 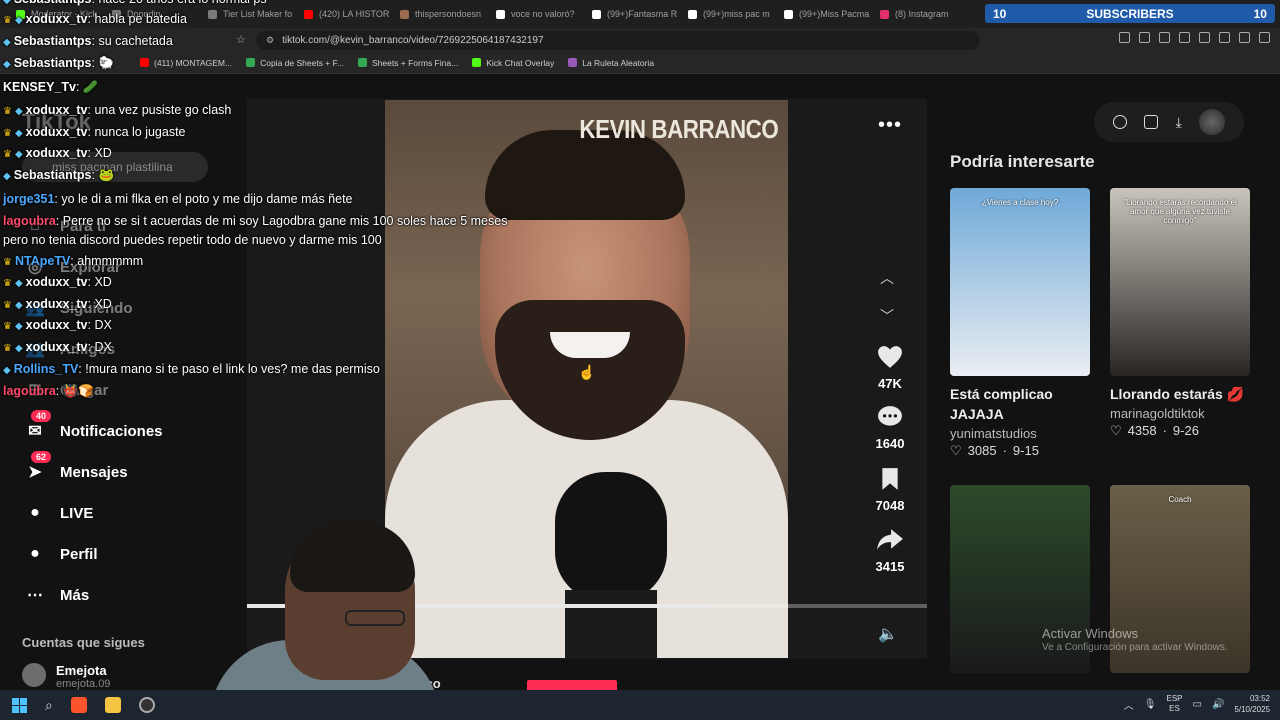 What do you see at coordinates (1090, 633) in the screenshot?
I see `activate-windows-title: Activar Windows` at bounding box center [1090, 633].